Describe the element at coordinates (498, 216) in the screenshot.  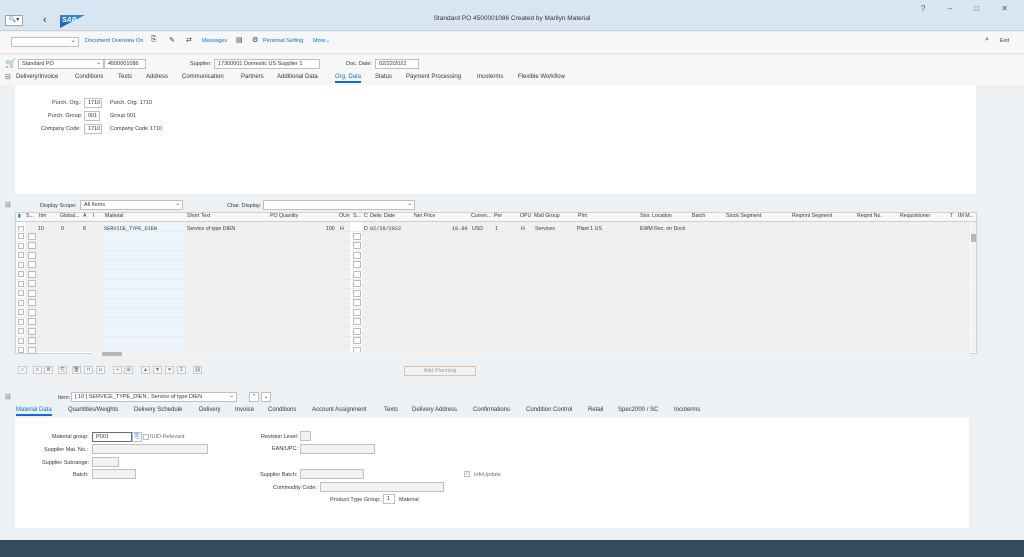
I see `col-per: Per` at that location.